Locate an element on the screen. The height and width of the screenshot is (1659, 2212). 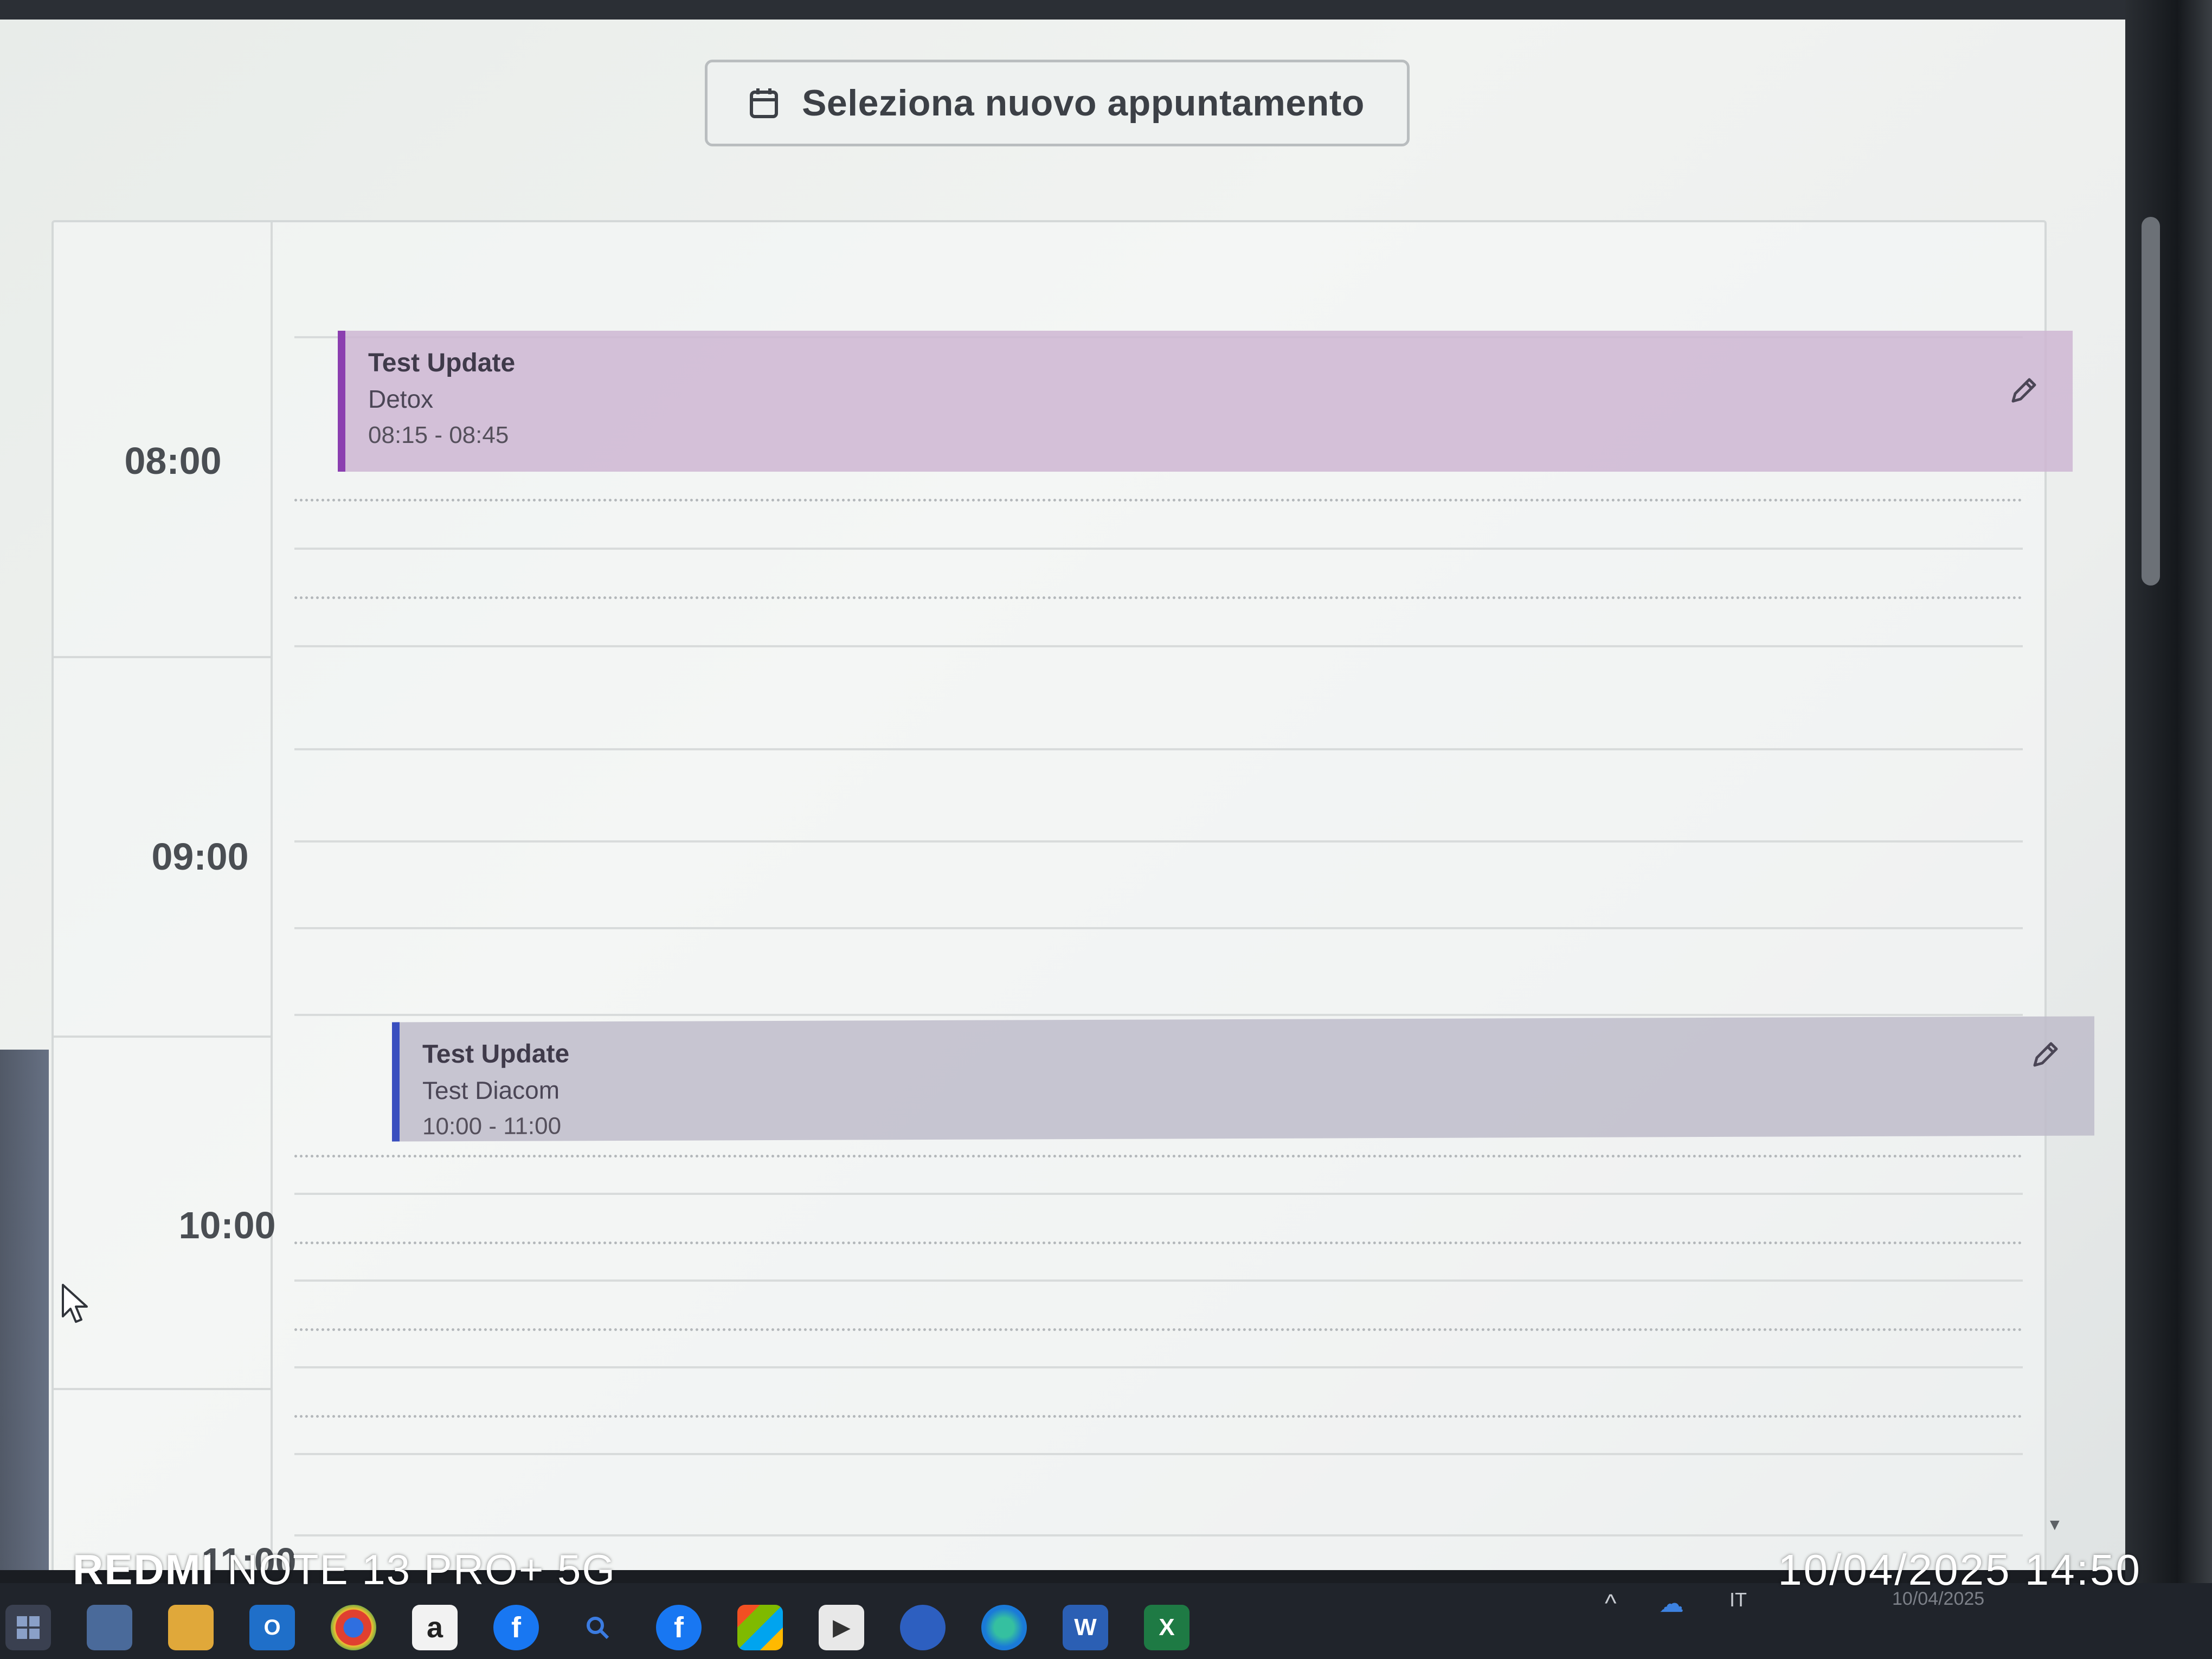
media-player-icon: ▶ is located at coordinates (841, 1627).